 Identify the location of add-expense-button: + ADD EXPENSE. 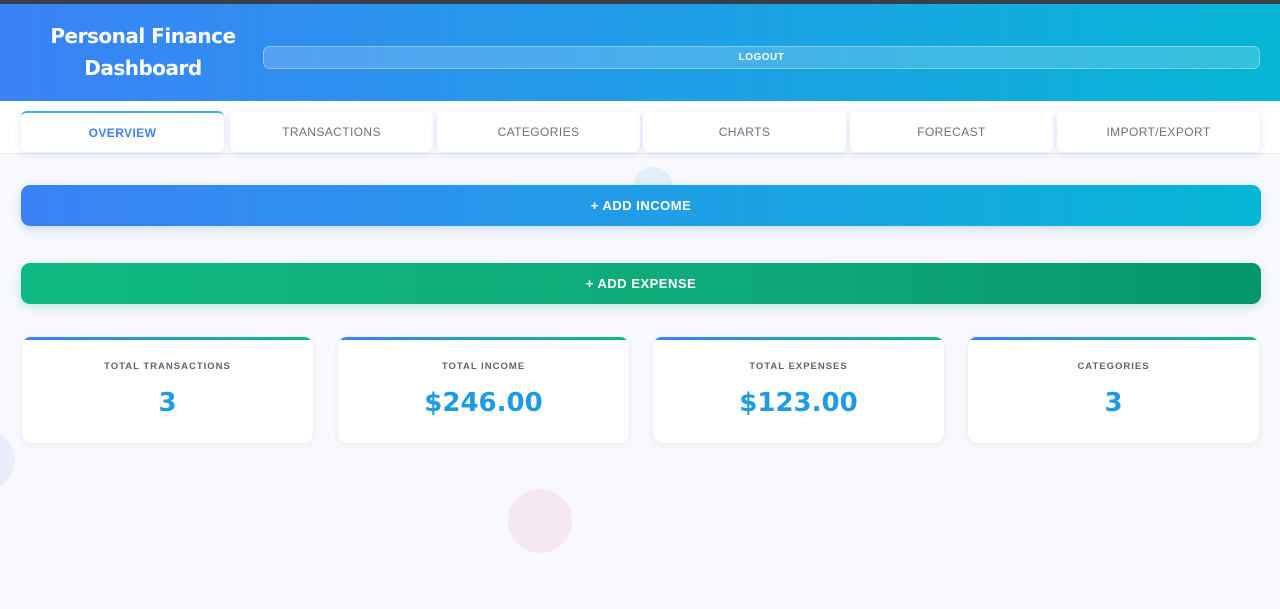
(641, 283).